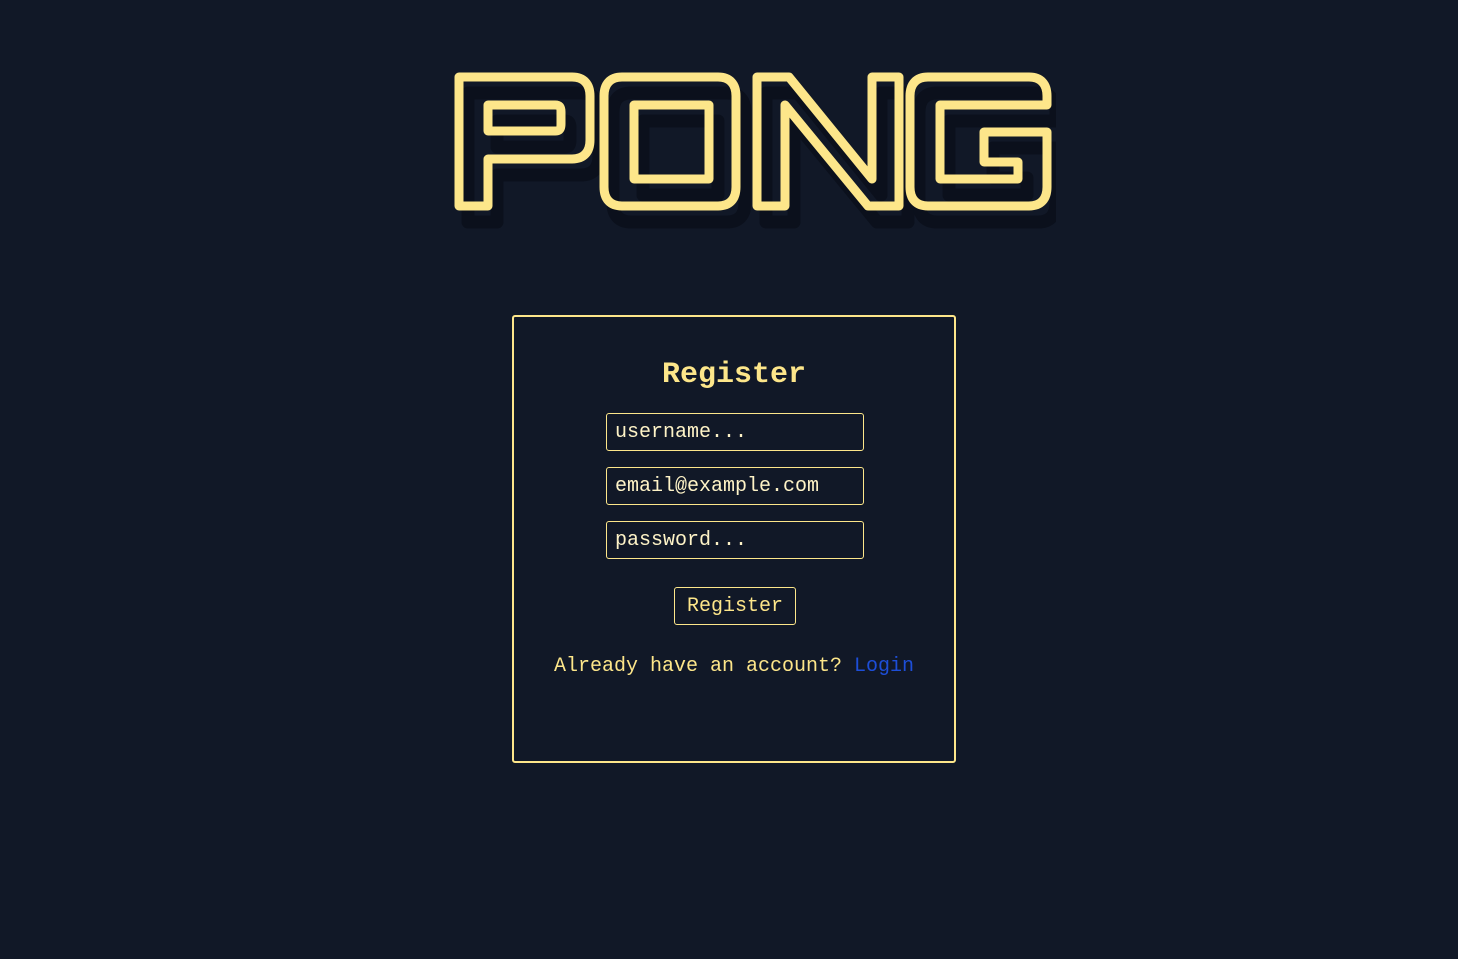  I want to click on username-input, so click(735, 432).